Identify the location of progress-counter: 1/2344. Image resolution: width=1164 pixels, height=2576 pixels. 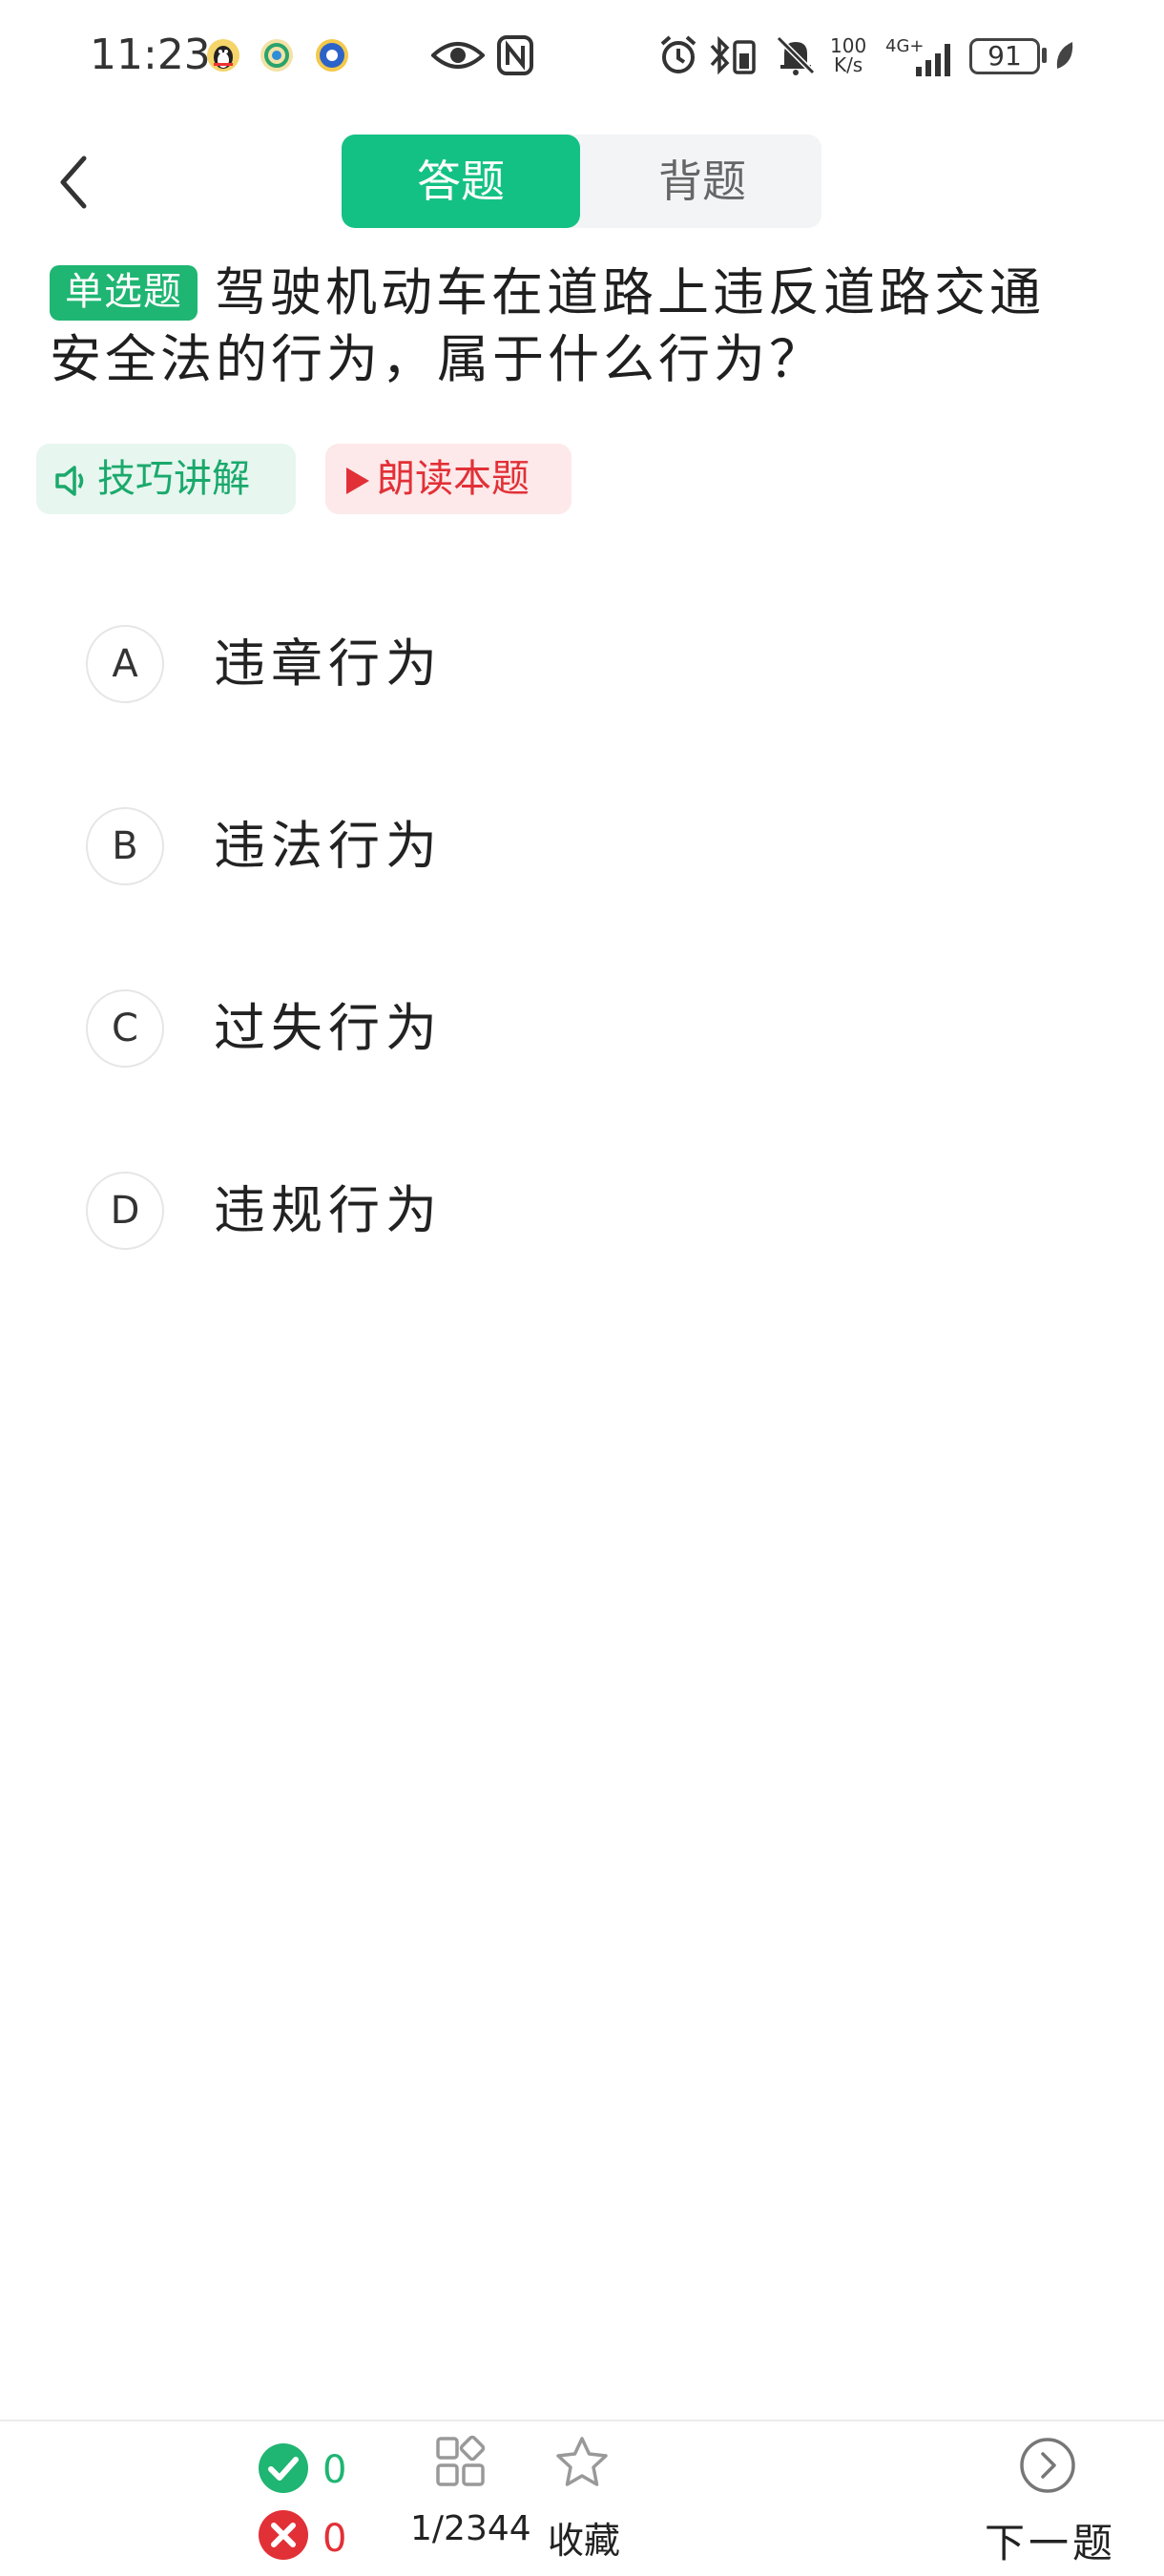
(470, 2528).